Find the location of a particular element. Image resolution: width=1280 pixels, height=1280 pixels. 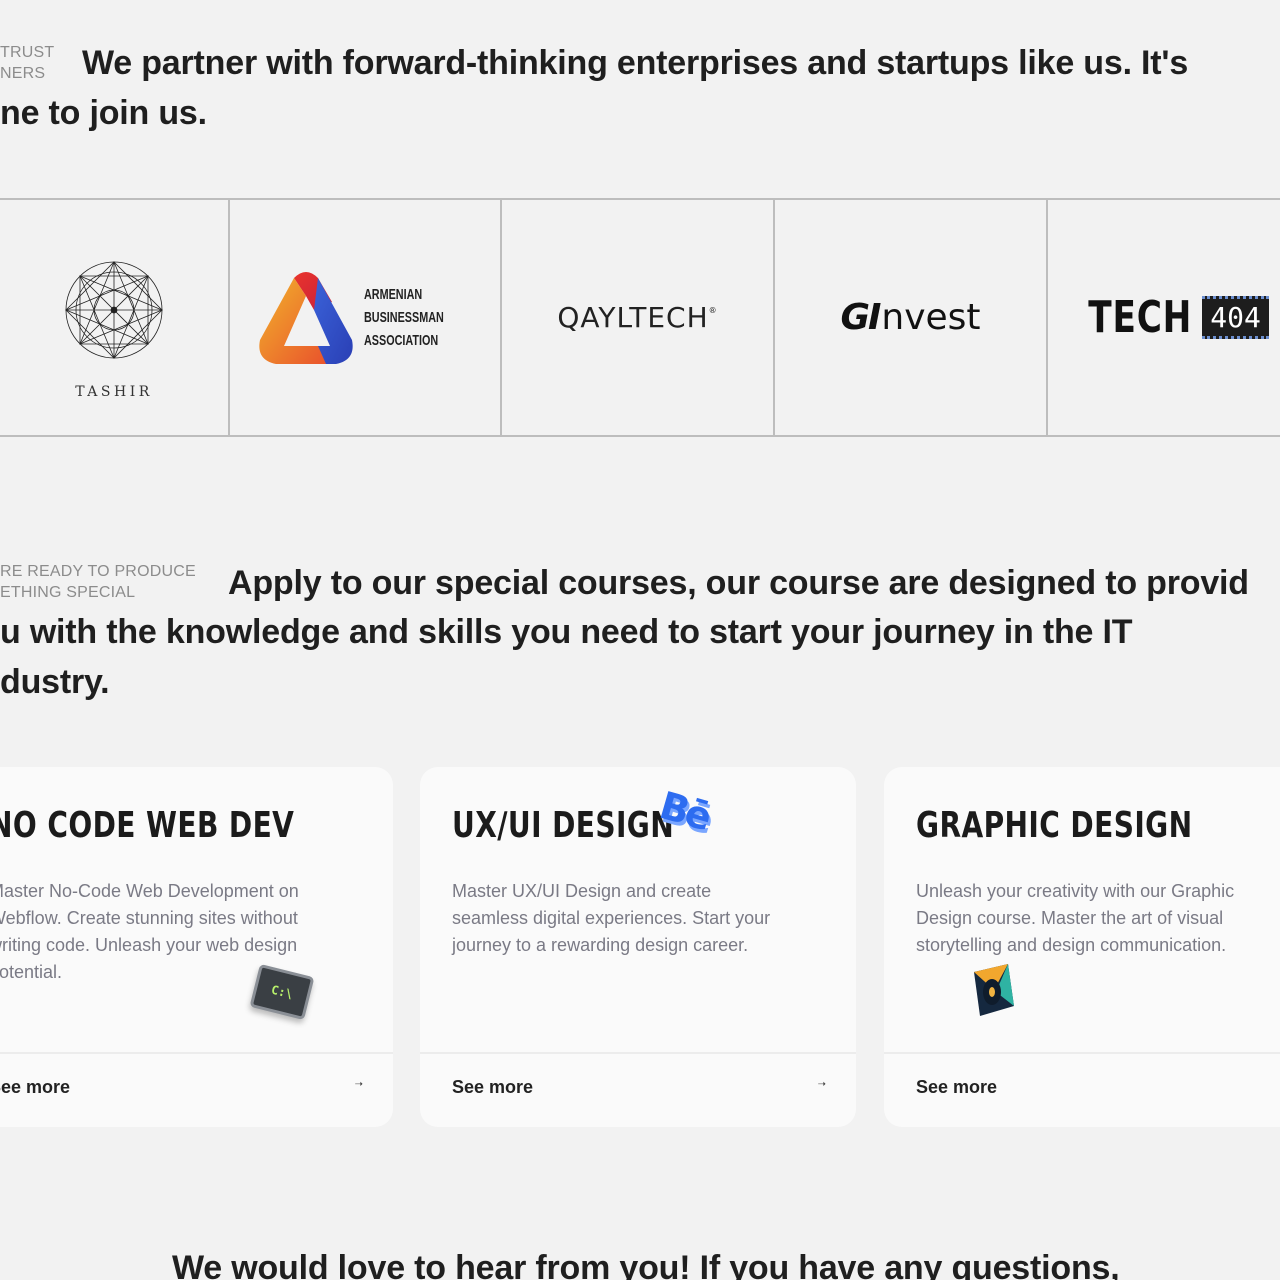

partner-logo-qayltech: QAYLTECH® is located at coordinates (638, 317).